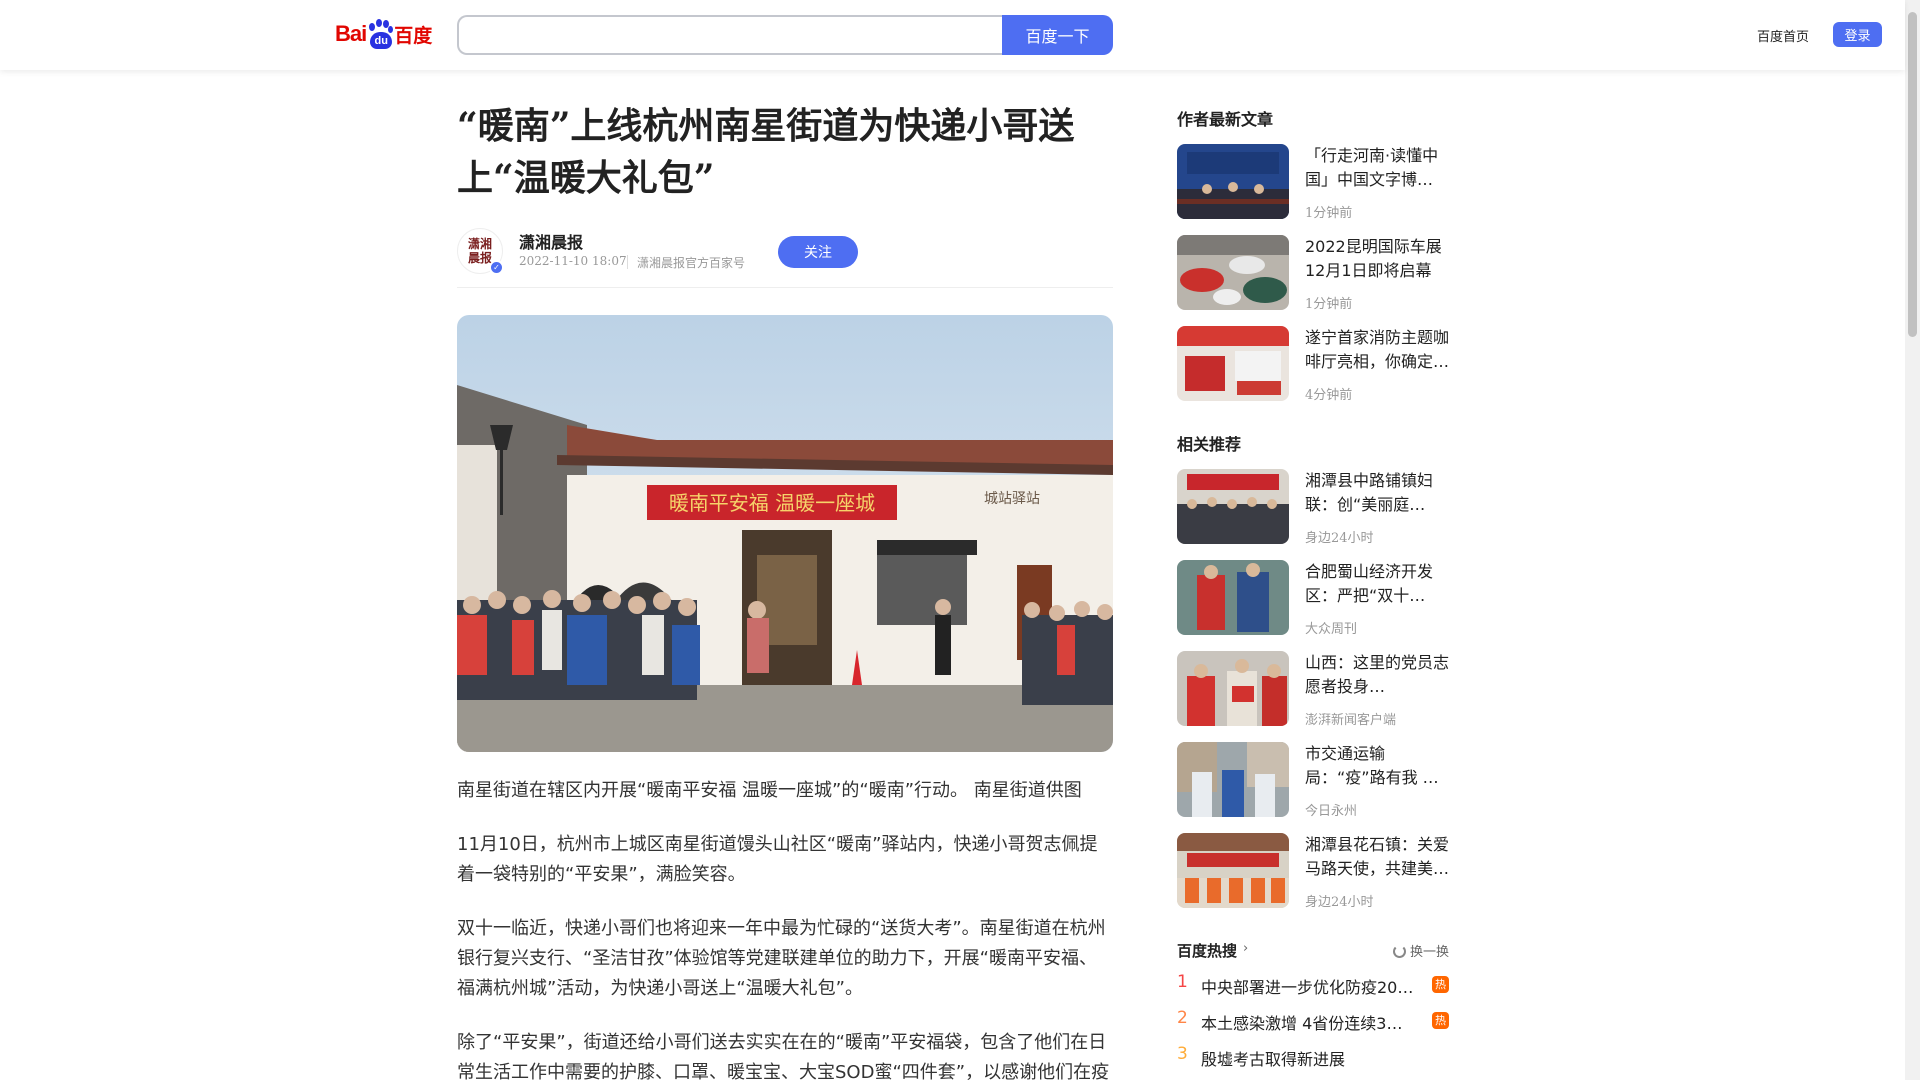  Describe the element at coordinates (818, 252) in the screenshot. I see `follow-button: 关注` at that location.